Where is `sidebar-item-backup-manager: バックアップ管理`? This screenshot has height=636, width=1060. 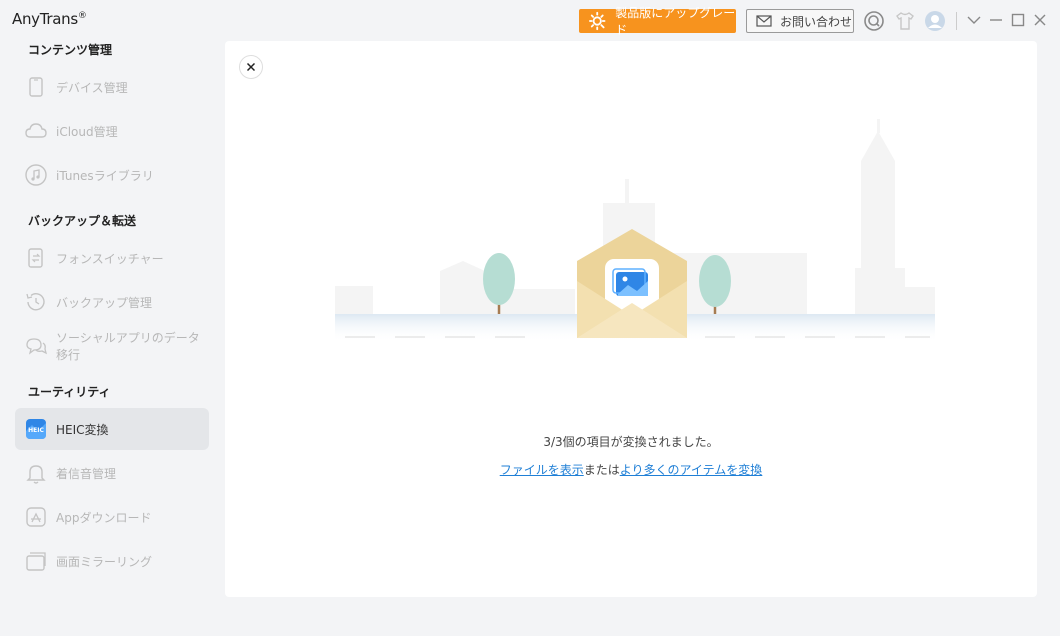
sidebar-item-backup-manager: バックアップ管理 is located at coordinates (112, 302).